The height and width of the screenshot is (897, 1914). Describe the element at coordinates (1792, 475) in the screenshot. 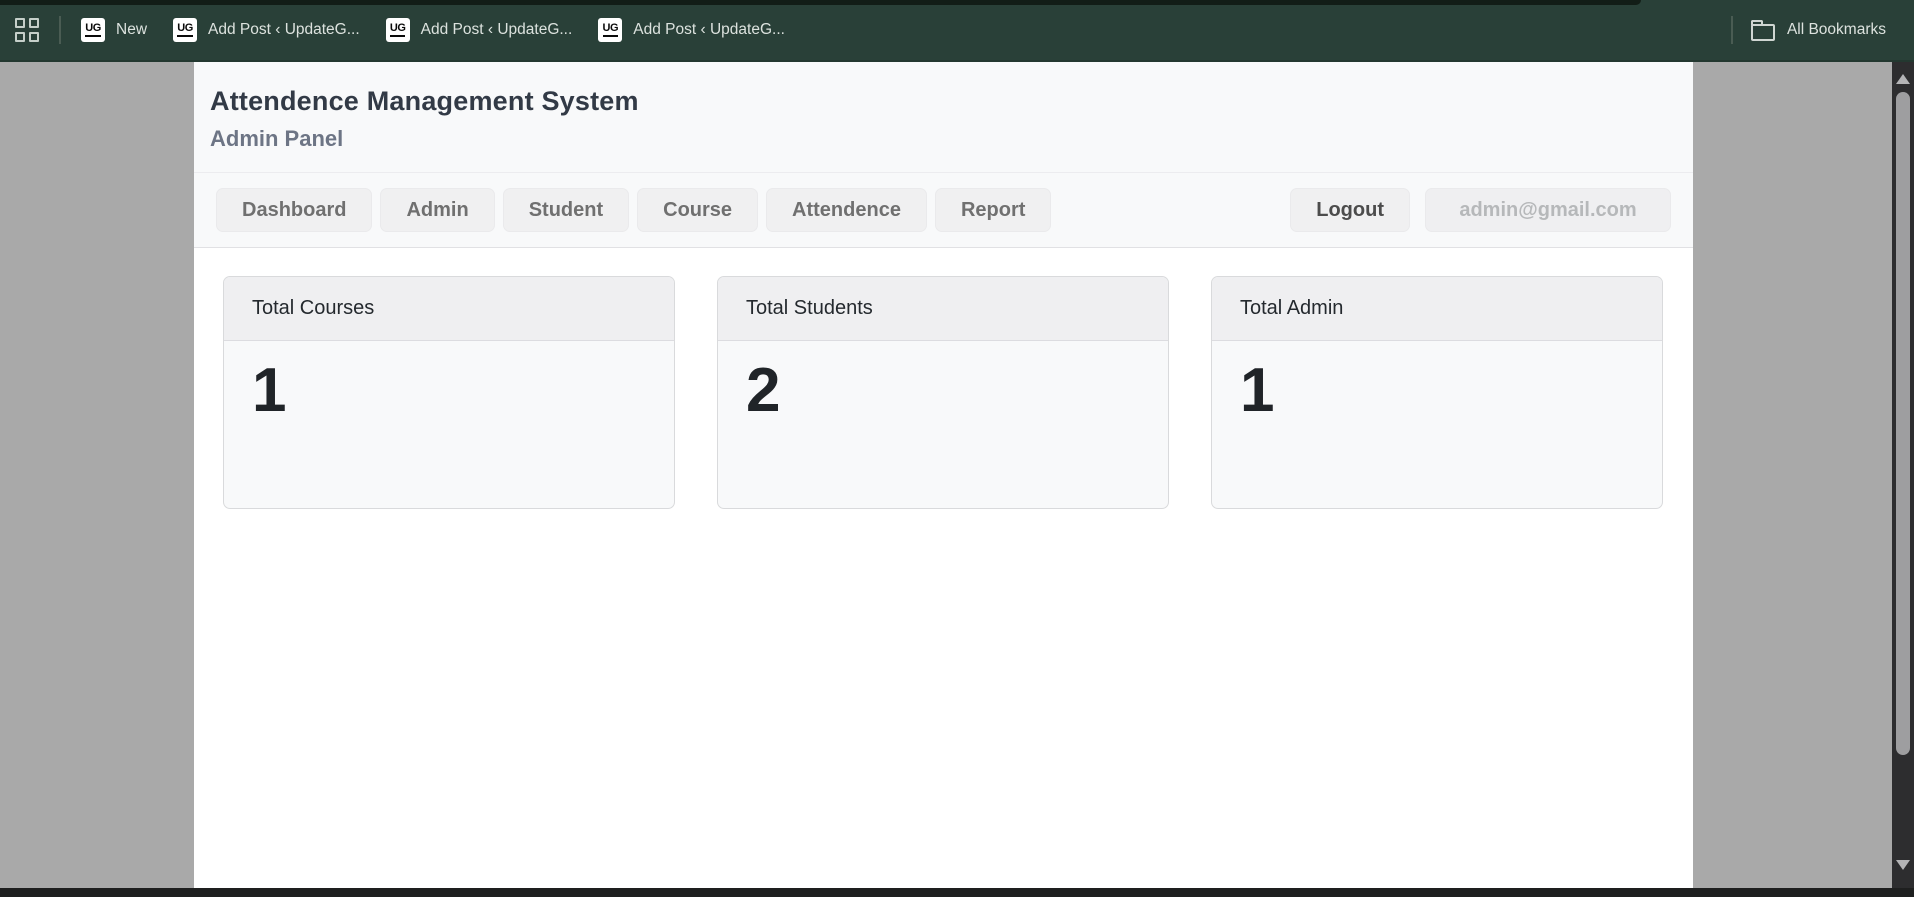

I see `page-background-right` at that location.